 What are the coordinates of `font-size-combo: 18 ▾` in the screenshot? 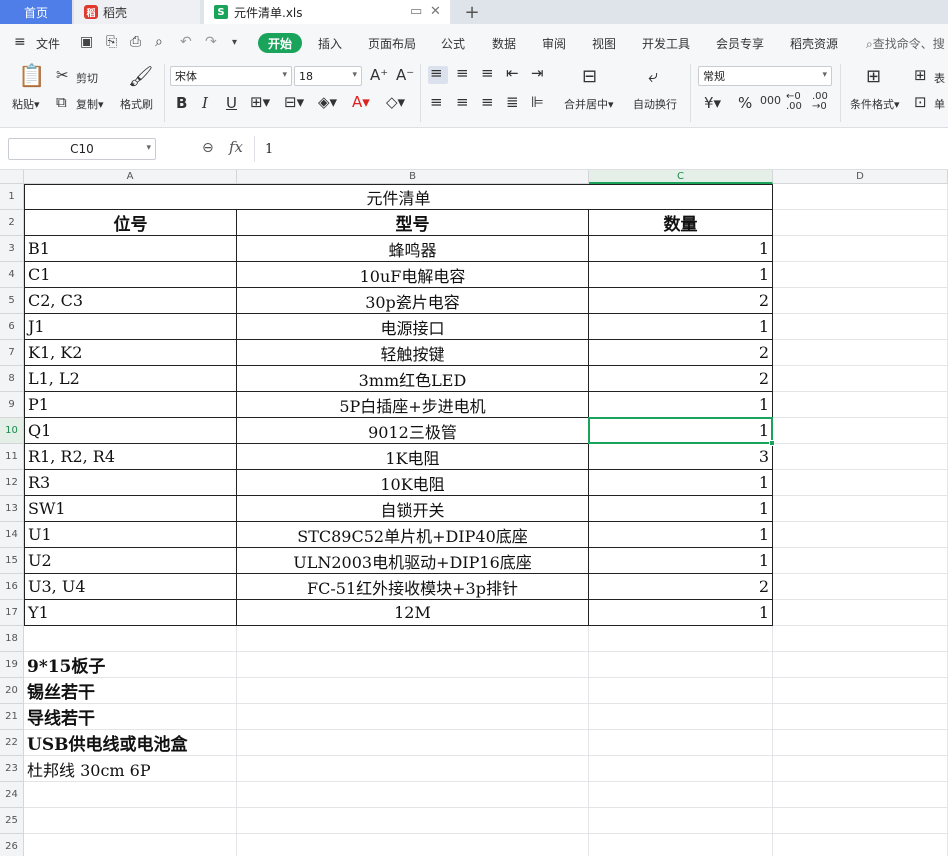 It's located at (328, 76).